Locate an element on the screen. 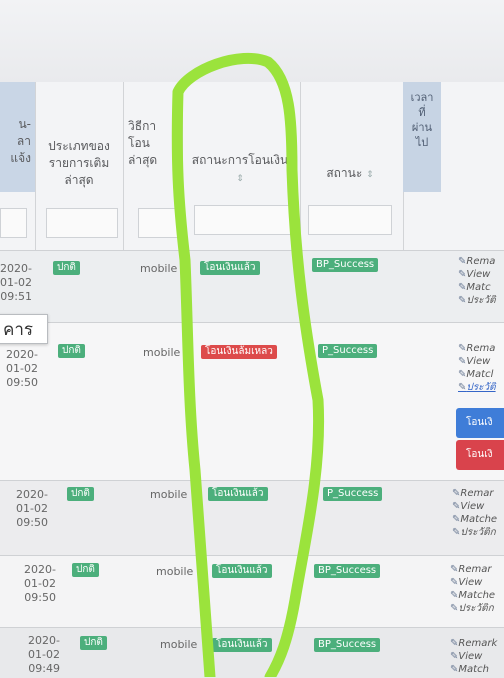  row-date: 2020- 01-02 09:51 is located at coordinates (16, 283).